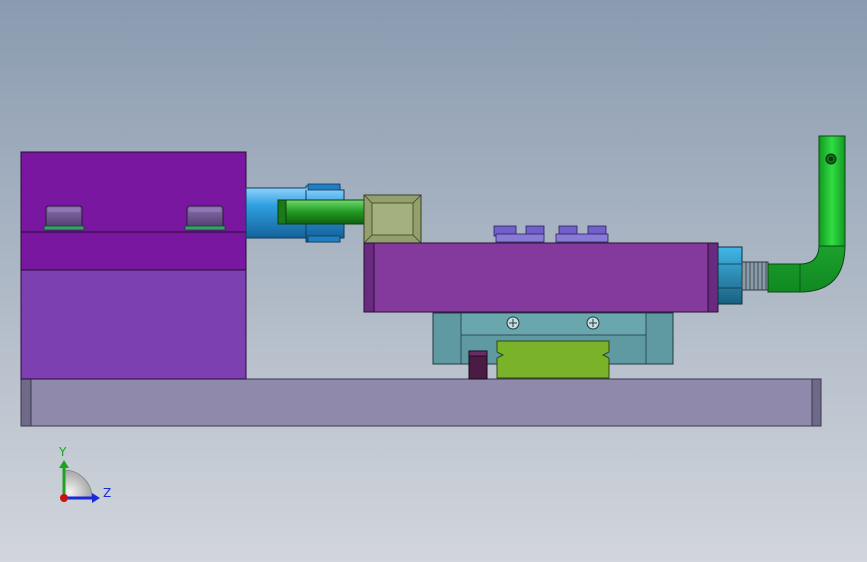 The width and height of the screenshot is (867, 562). I want to click on fixed-block, so click(133, 265).